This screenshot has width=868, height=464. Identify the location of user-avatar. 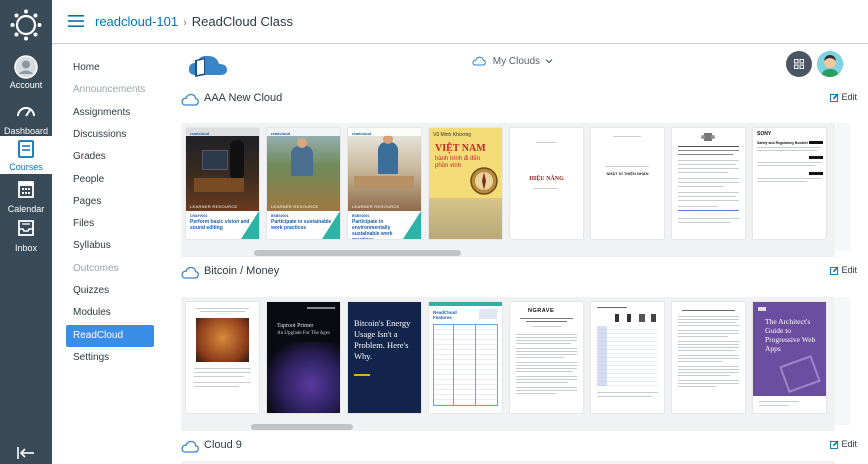
(830, 64).